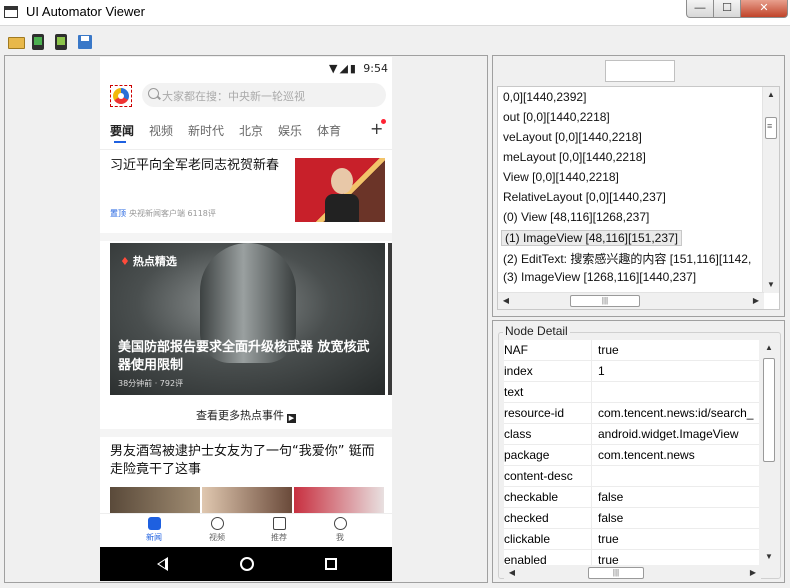  I want to click on search-placeholder: 大家都在搜：中央新一轮巡视, so click(233, 96).